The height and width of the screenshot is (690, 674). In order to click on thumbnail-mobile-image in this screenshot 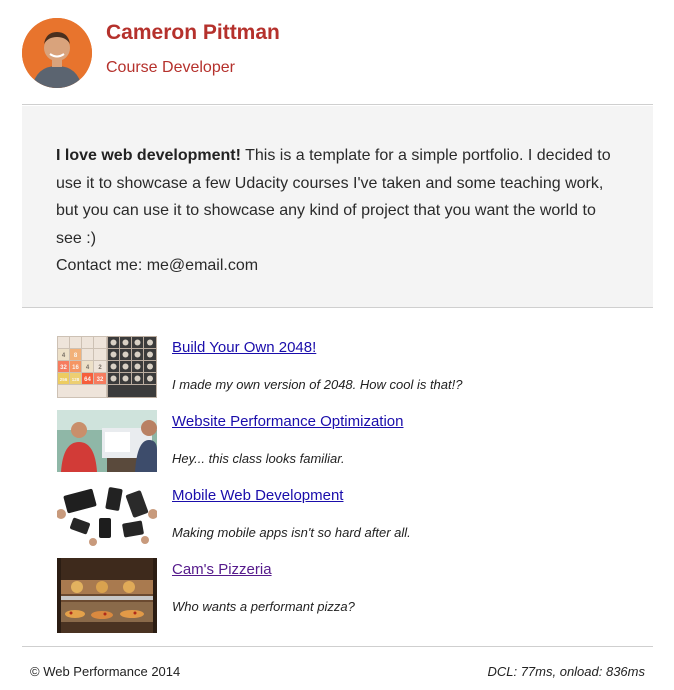, I will do `click(107, 515)`.